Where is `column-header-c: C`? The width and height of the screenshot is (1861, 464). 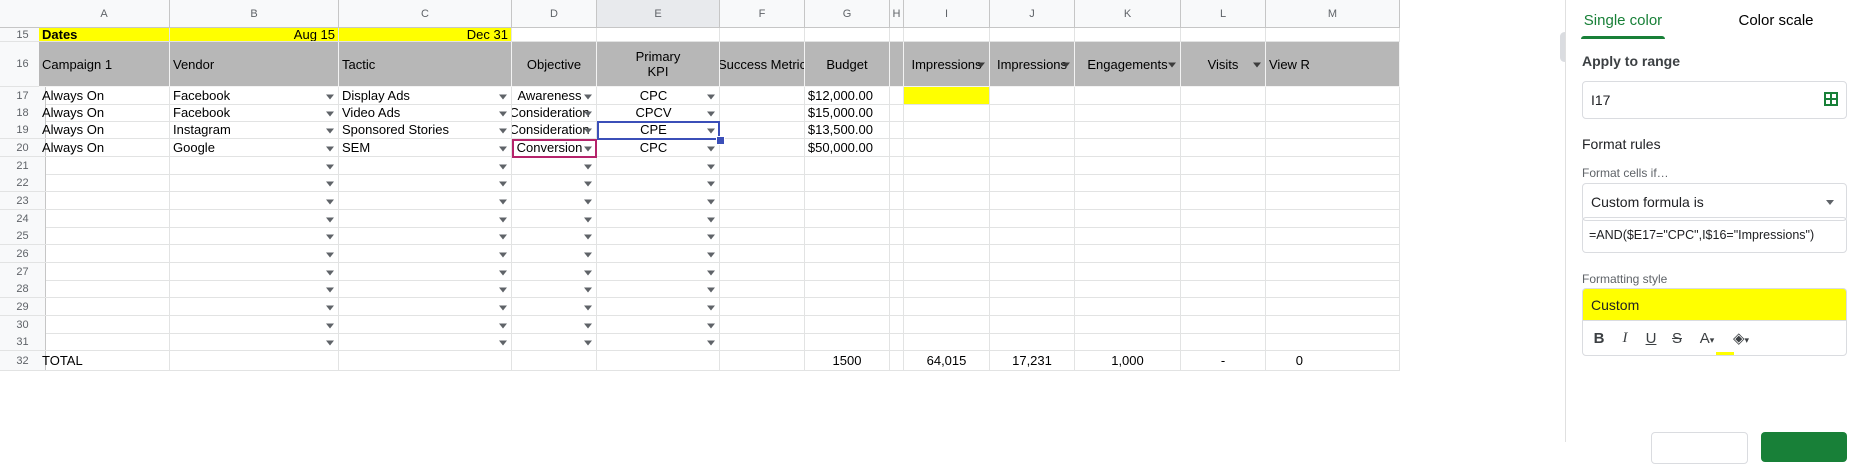 column-header-c: C is located at coordinates (425, 14).